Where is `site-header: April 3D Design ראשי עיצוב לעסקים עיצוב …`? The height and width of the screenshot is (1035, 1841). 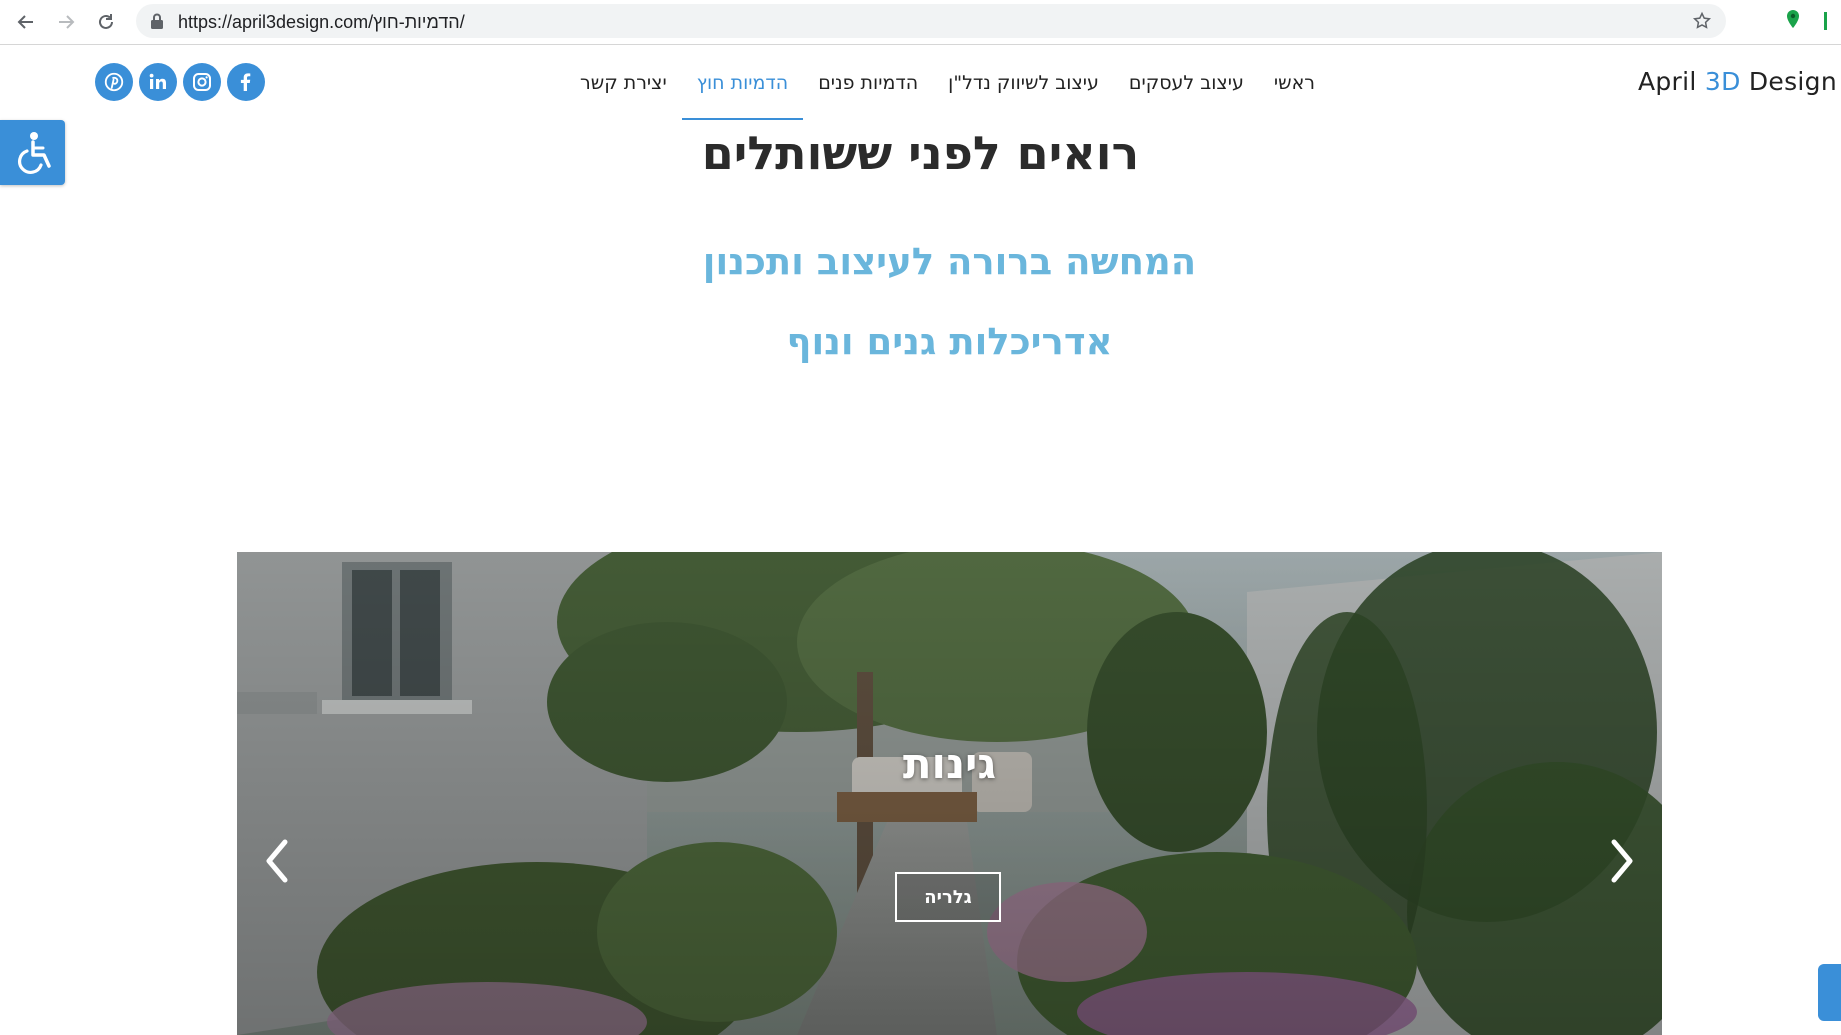
site-header: April 3D Design ראשי עיצוב לעסקים עיצוב … is located at coordinates (920, 82).